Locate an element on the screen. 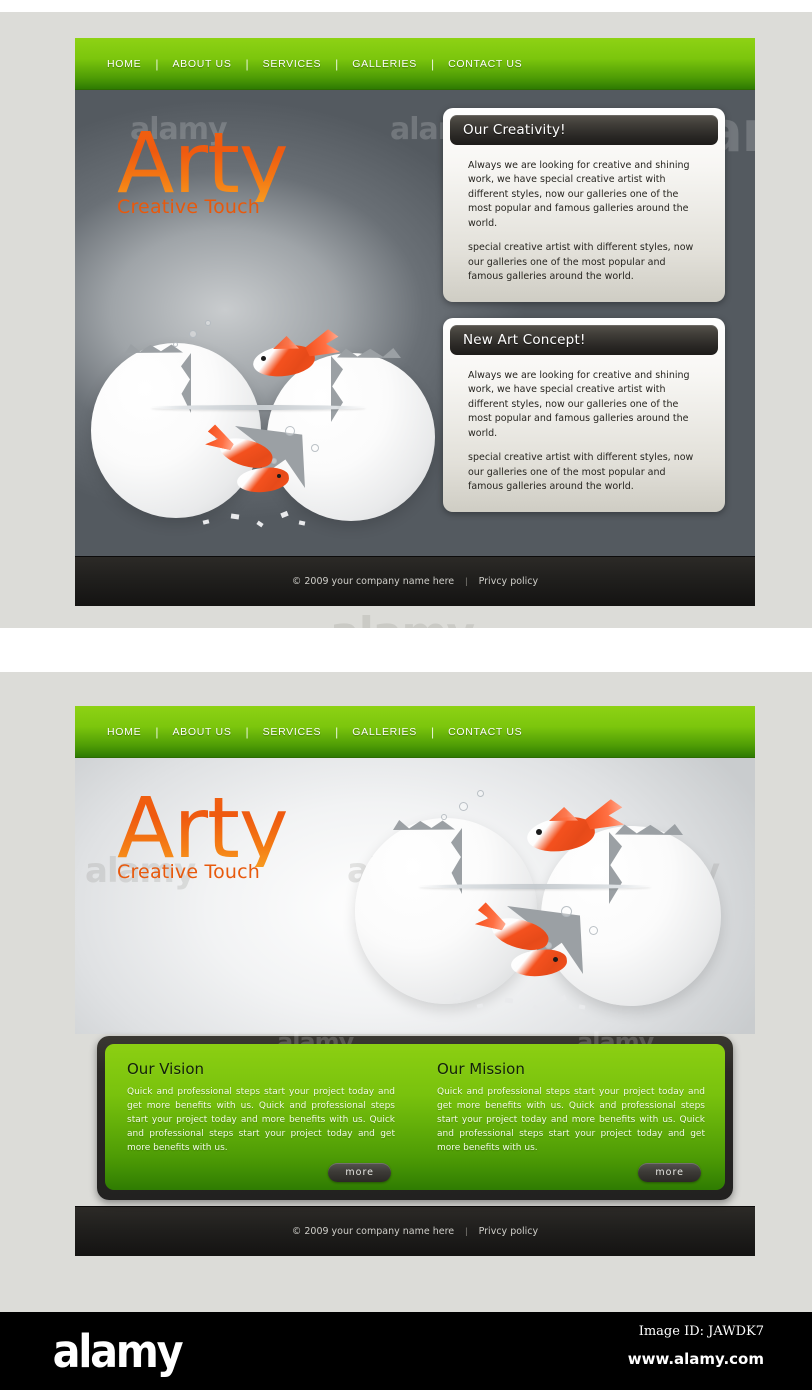 This screenshot has height=1390, width=812. info-panel-header: Our Creativity! is located at coordinates (584, 130).